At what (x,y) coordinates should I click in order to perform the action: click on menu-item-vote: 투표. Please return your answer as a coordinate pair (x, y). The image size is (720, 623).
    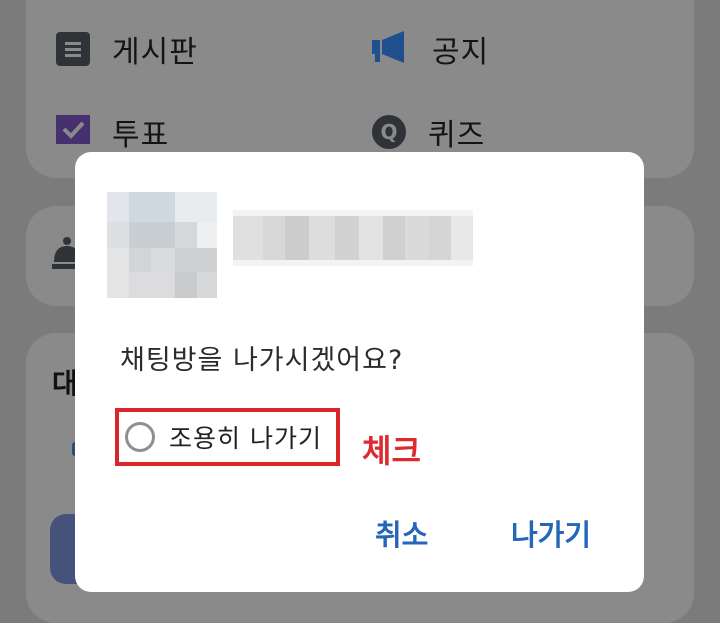
    Looking at the image, I should click on (112, 132).